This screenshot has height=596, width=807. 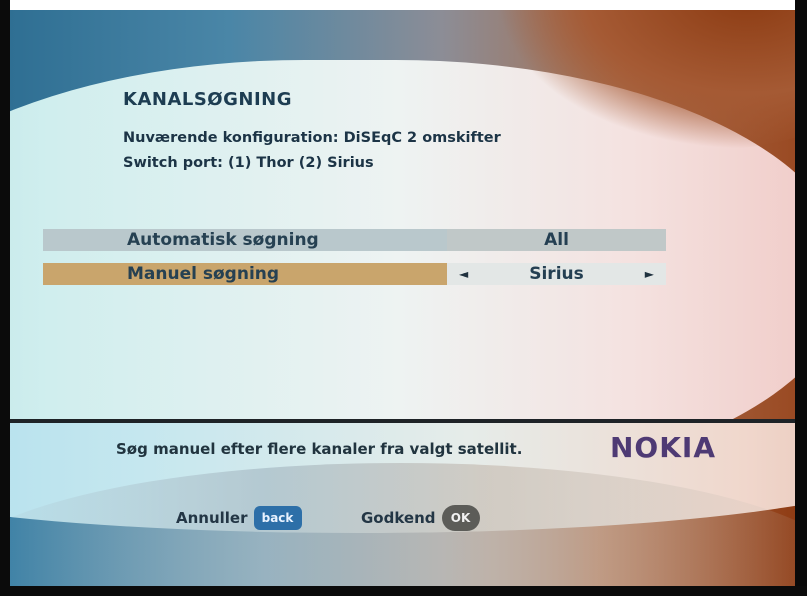 I want to click on menu-item-label: Automatisk søgning, so click(x=223, y=240).